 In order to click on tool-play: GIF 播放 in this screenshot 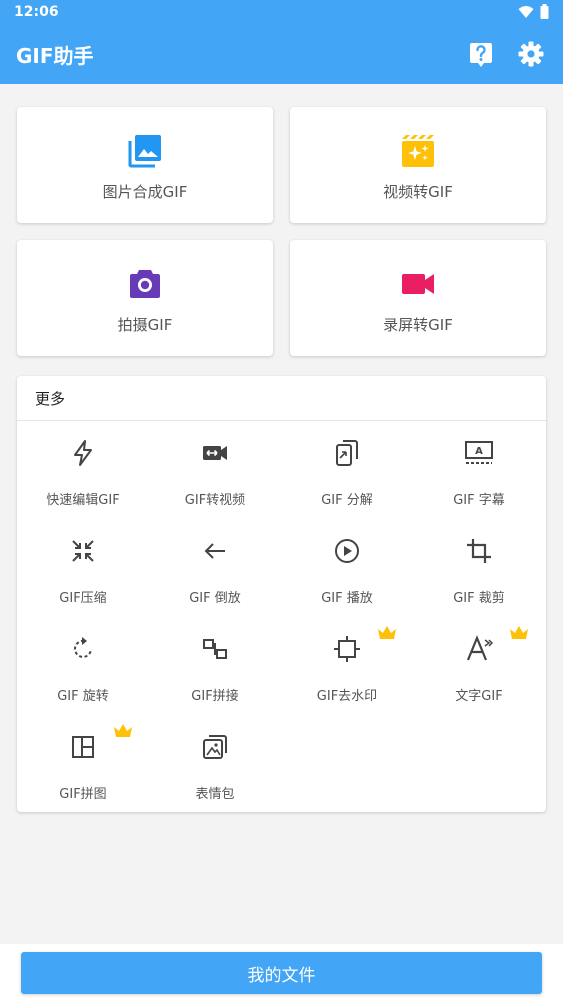, I will do `click(347, 568)`.